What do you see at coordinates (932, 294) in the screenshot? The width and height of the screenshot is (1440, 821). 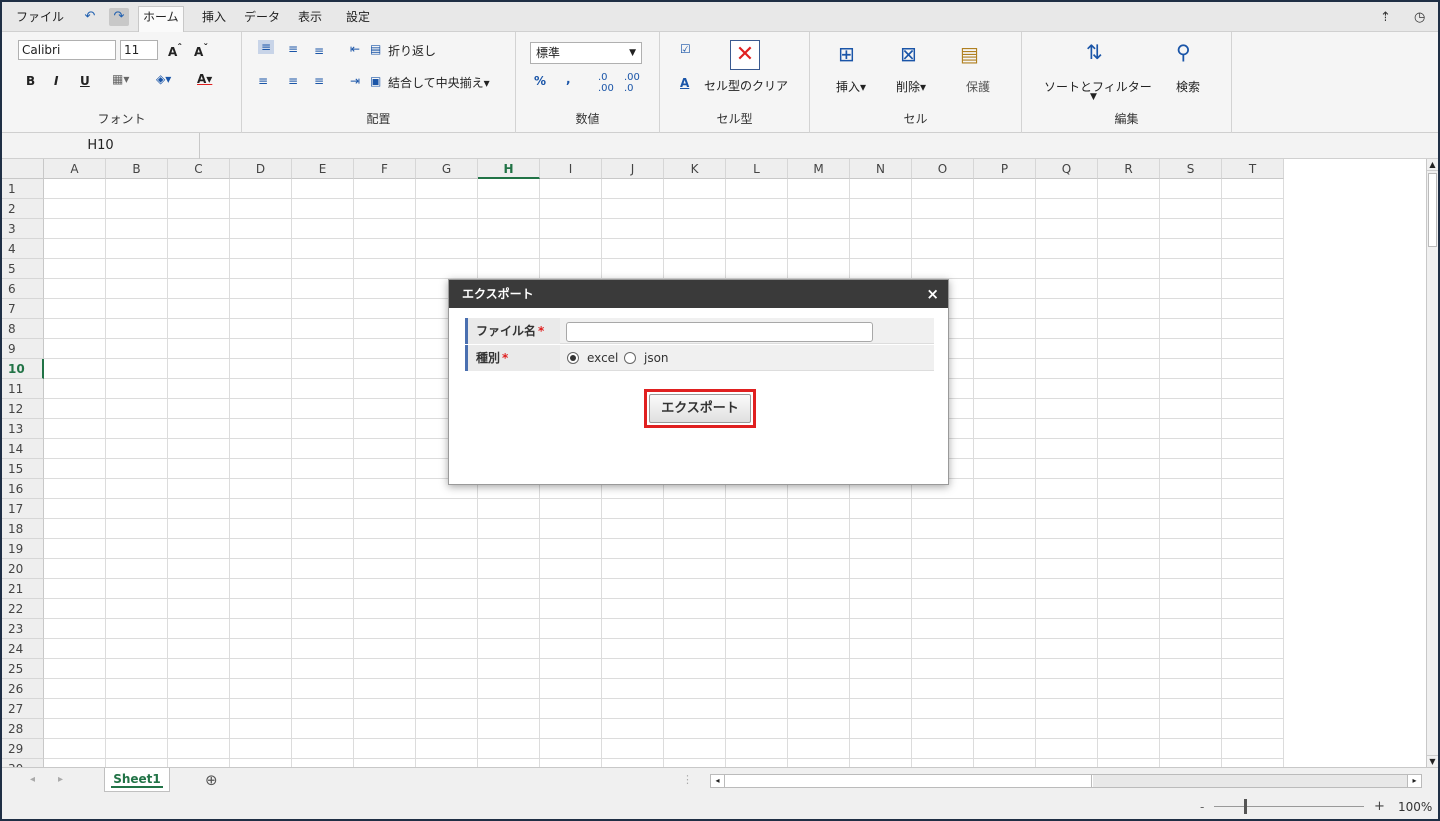 I see `close-icon: ×` at bounding box center [932, 294].